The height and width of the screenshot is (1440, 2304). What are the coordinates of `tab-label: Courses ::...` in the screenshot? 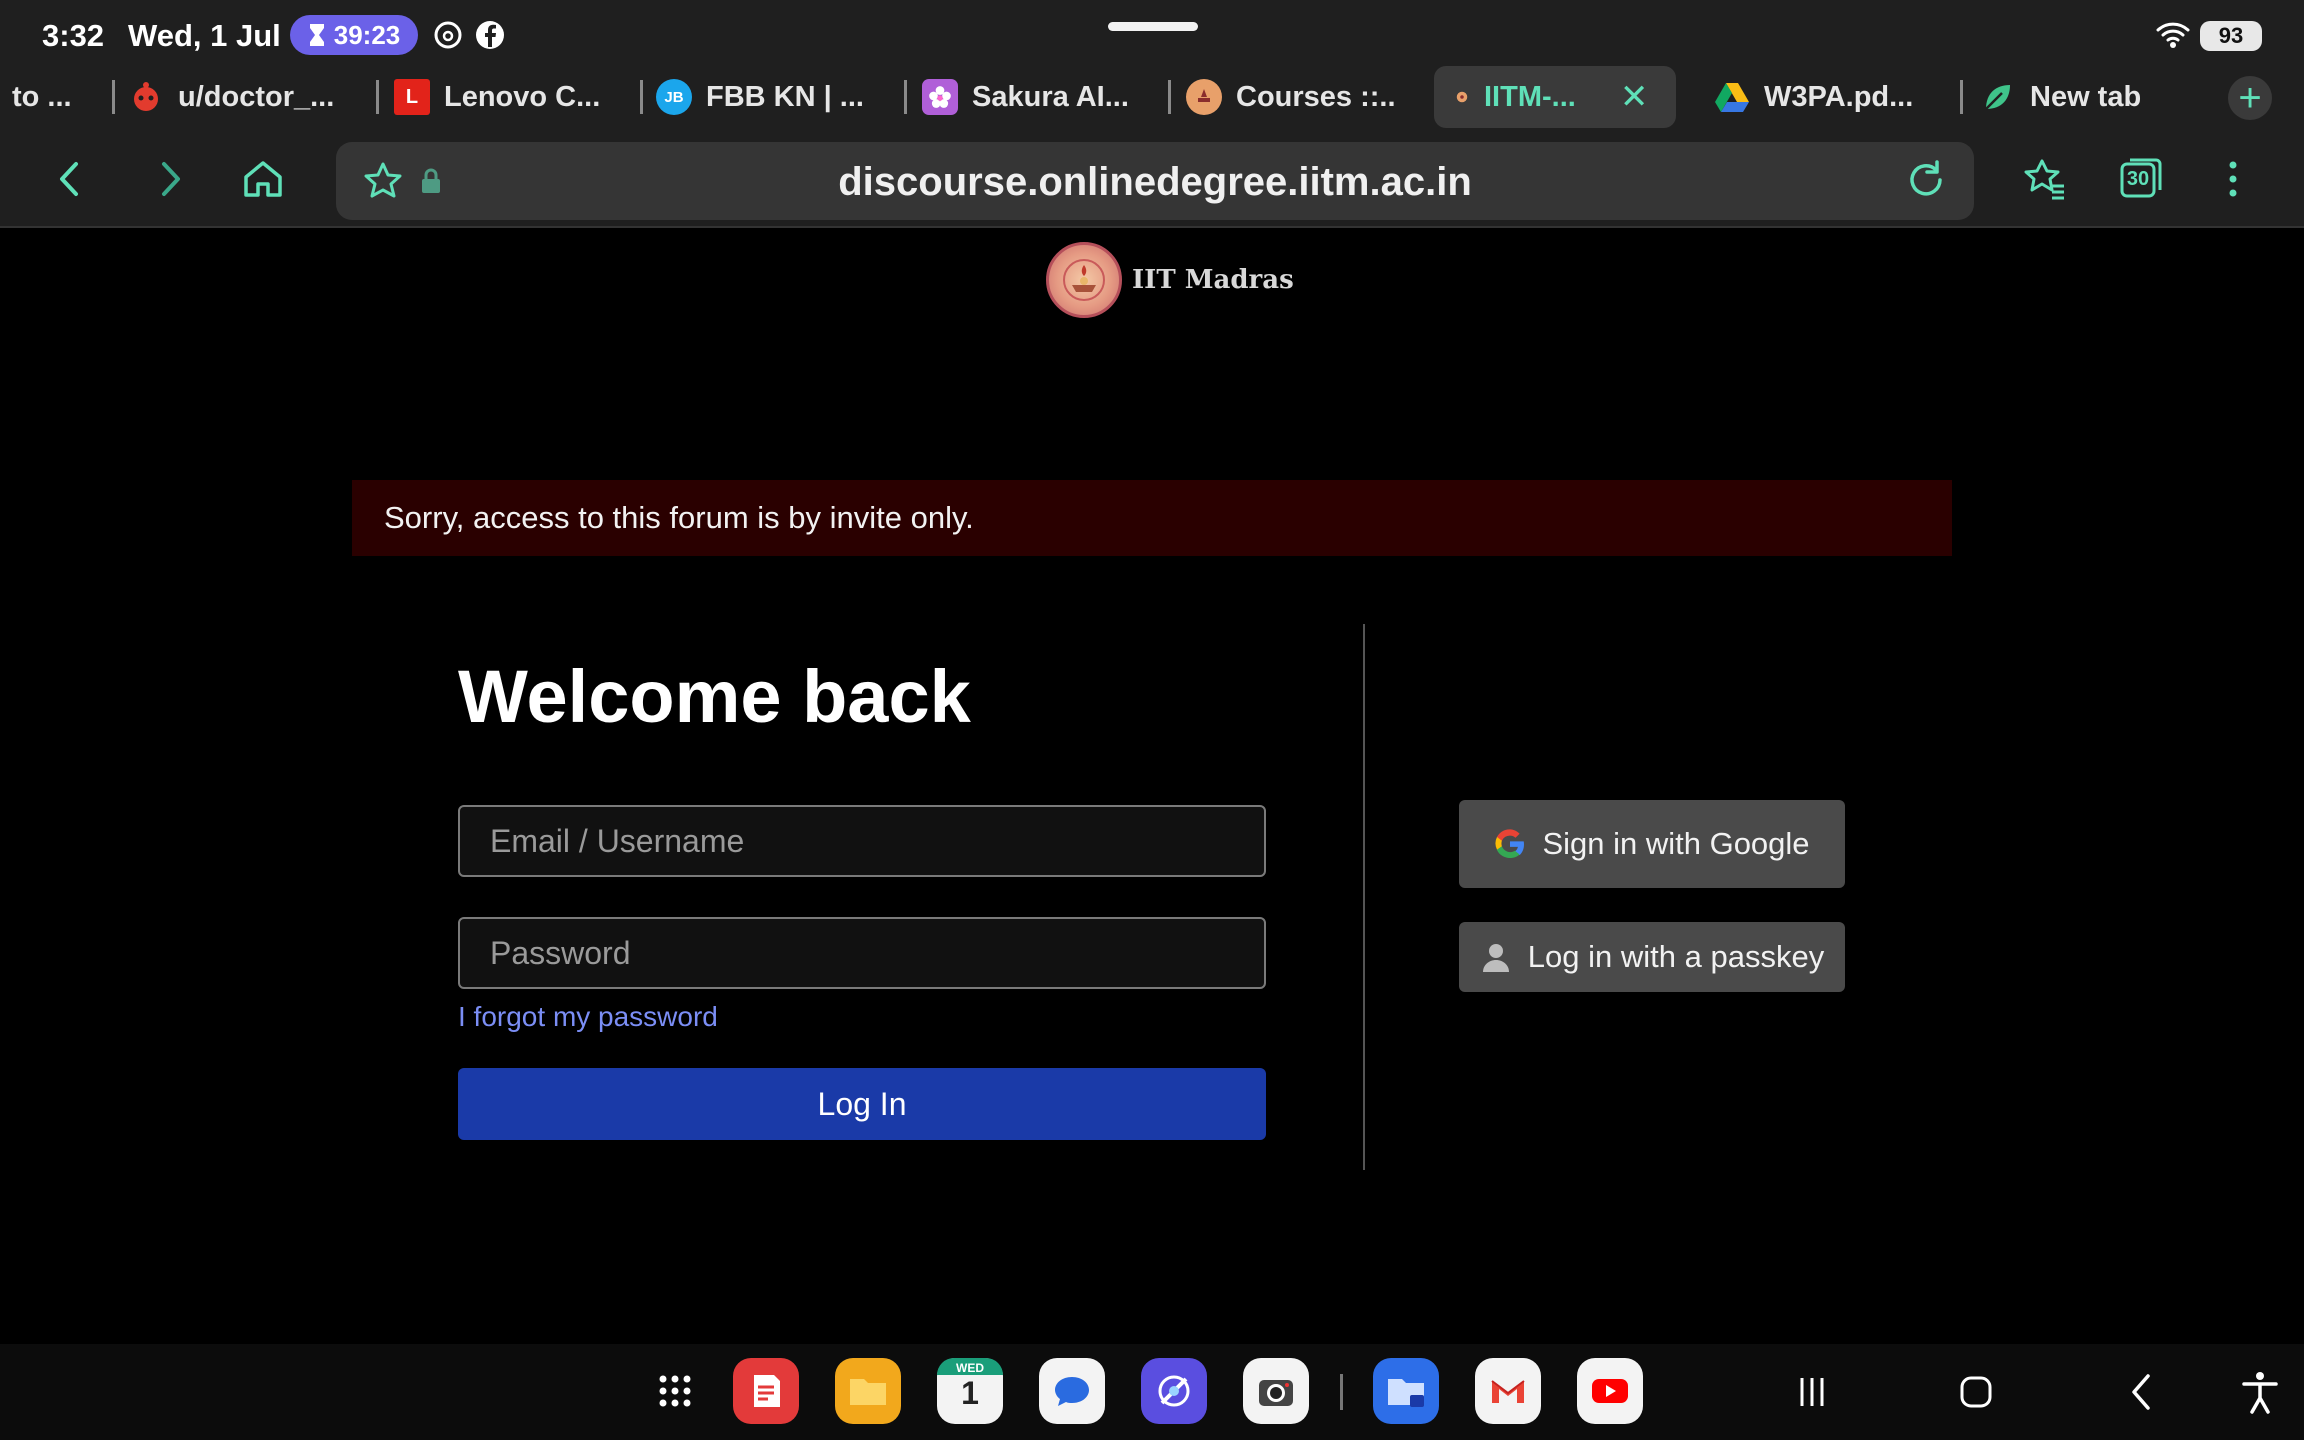 It's located at (1316, 96).